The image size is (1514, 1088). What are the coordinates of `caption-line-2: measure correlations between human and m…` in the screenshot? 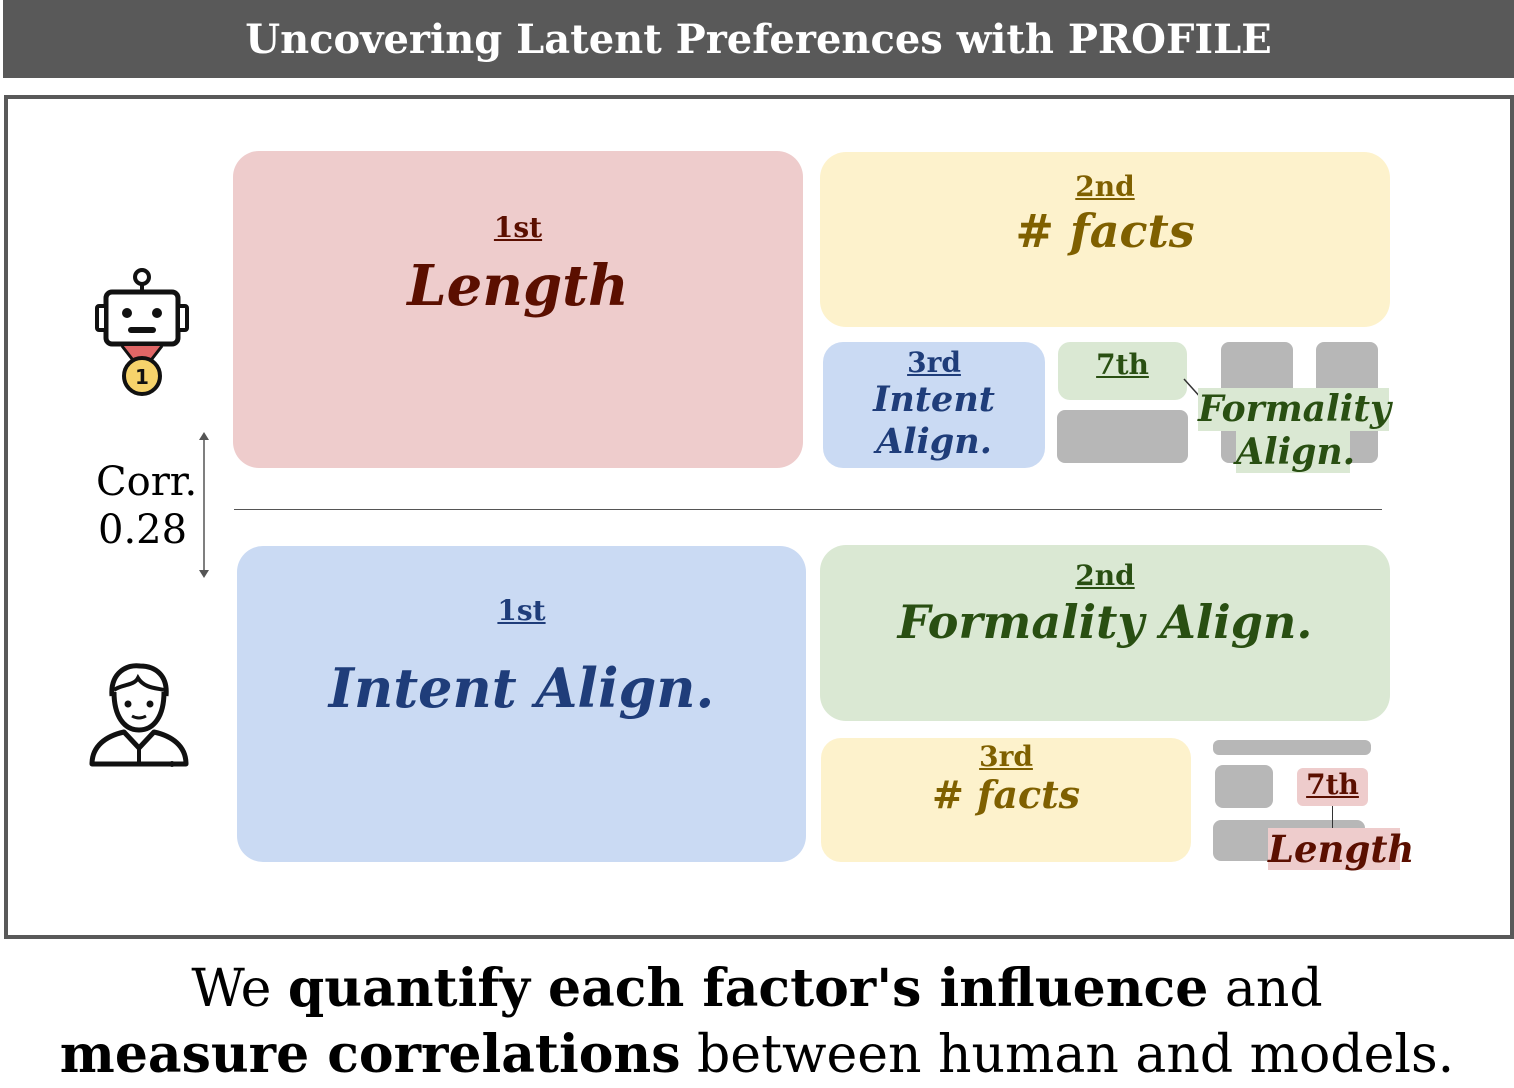 It's located at (757, 1055).